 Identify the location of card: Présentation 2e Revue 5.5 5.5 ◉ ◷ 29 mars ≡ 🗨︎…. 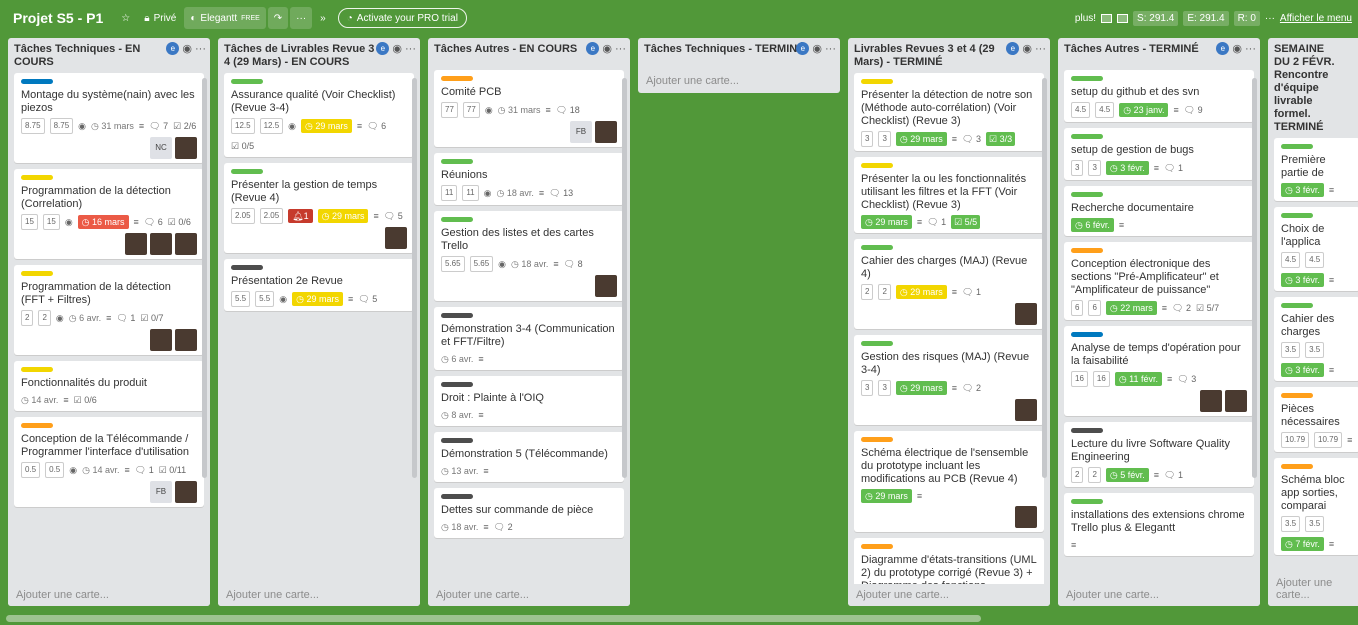
(319, 285).